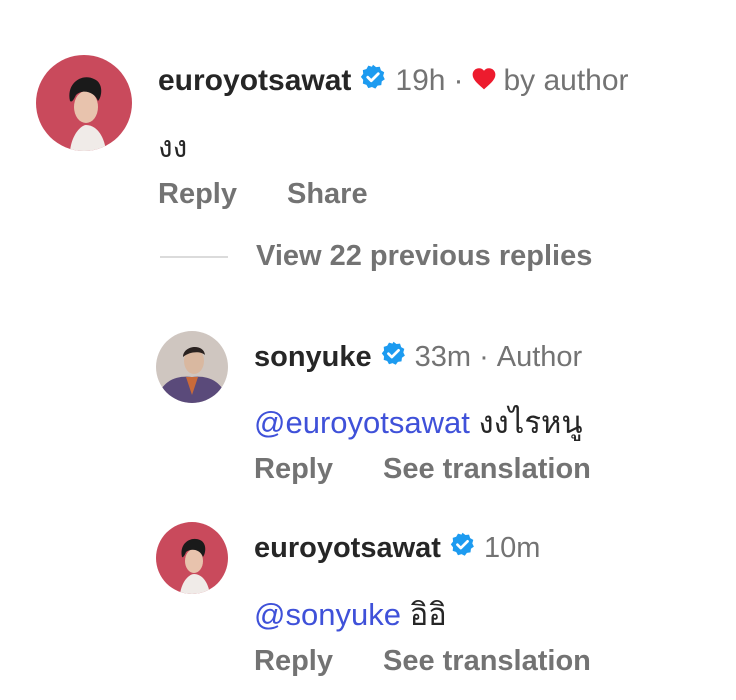  What do you see at coordinates (327, 614) in the screenshot?
I see `mention-link: @sonyuke` at bounding box center [327, 614].